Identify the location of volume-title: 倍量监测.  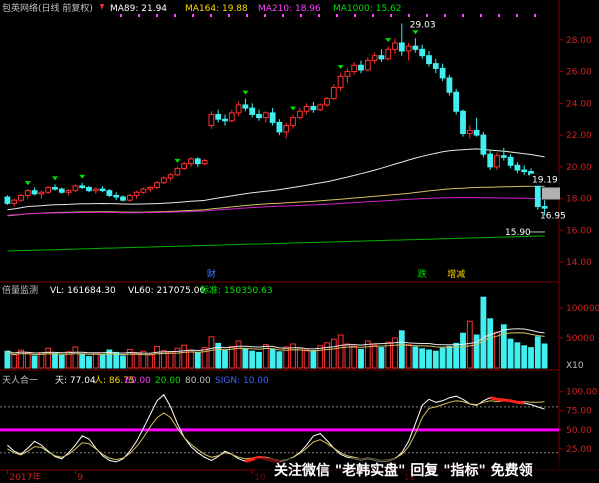
(20, 290).